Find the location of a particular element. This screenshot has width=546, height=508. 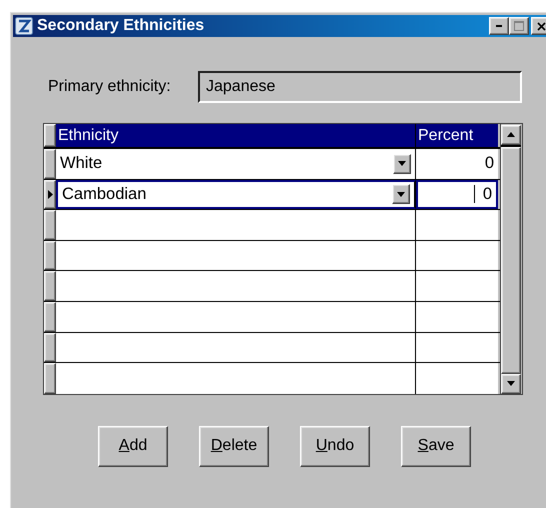

scroll-thumb is located at coordinates (511, 260).